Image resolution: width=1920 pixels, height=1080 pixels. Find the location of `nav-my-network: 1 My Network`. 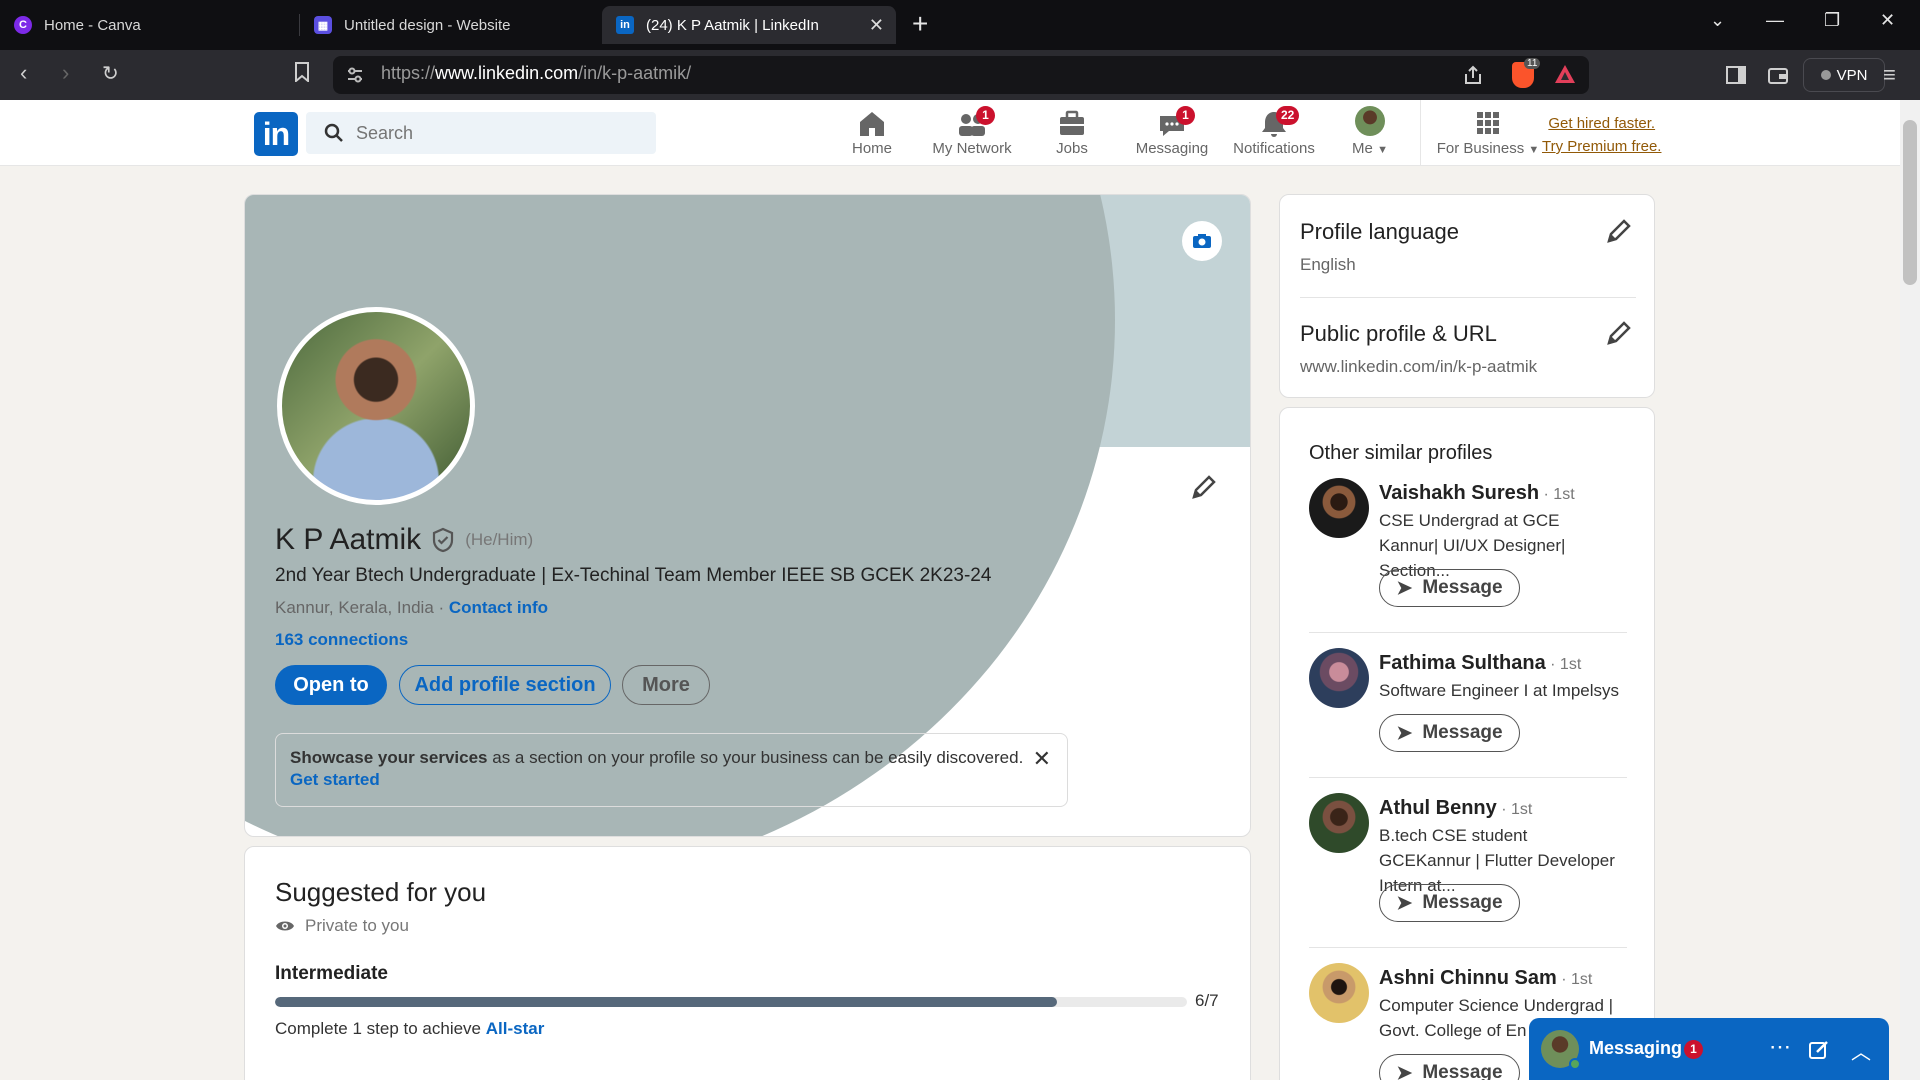

nav-my-network: 1 My Network is located at coordinates (972, 131).